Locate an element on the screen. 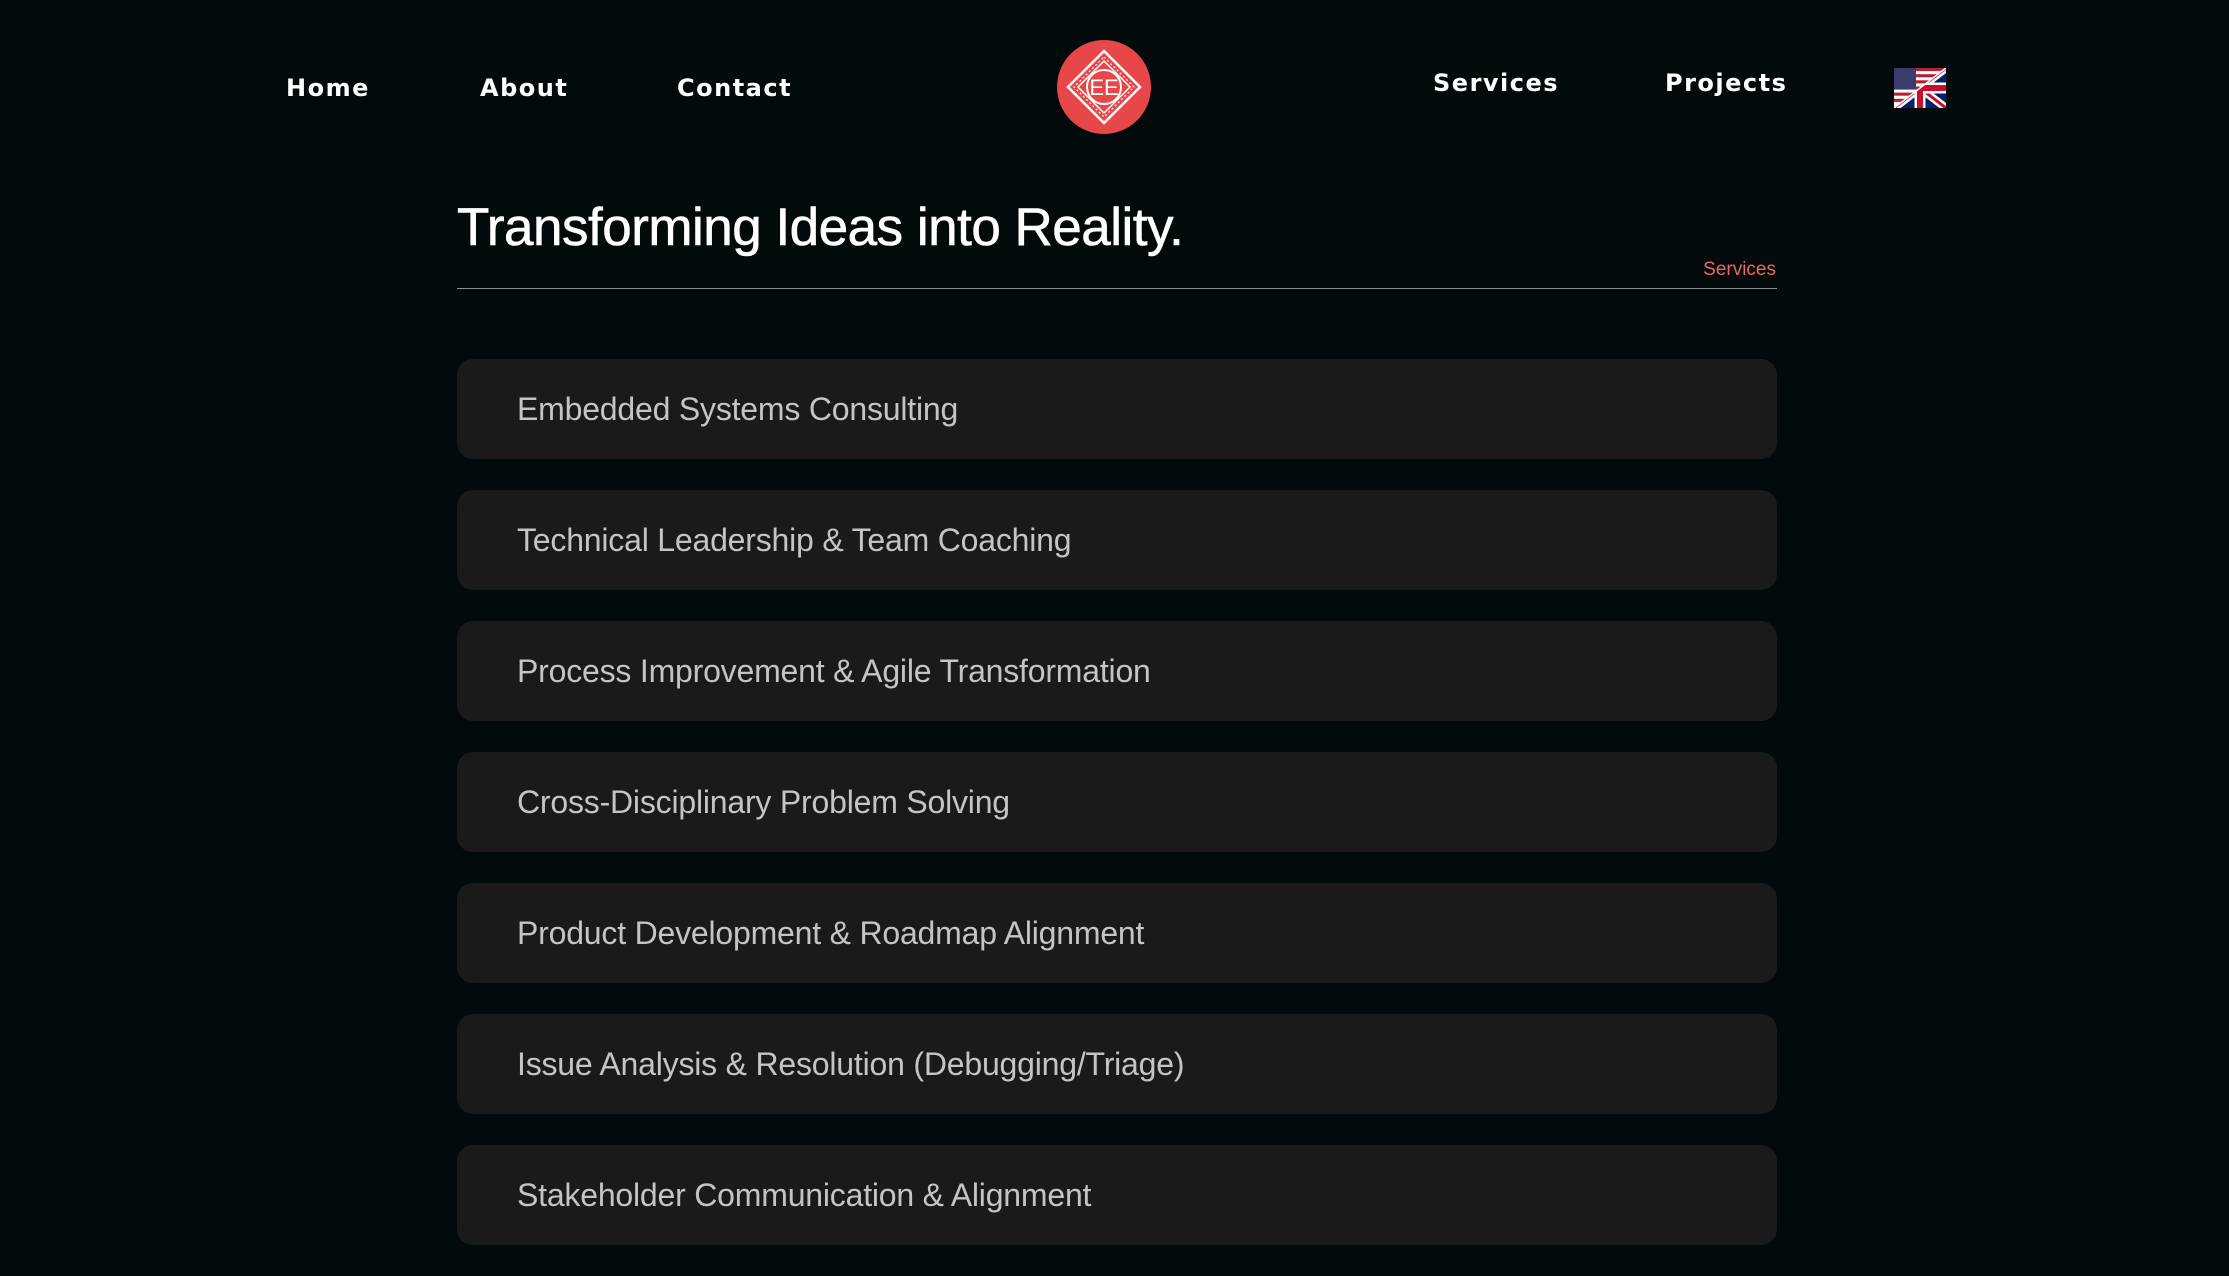  site-logo: EE is located at coordinates (1104, 87).